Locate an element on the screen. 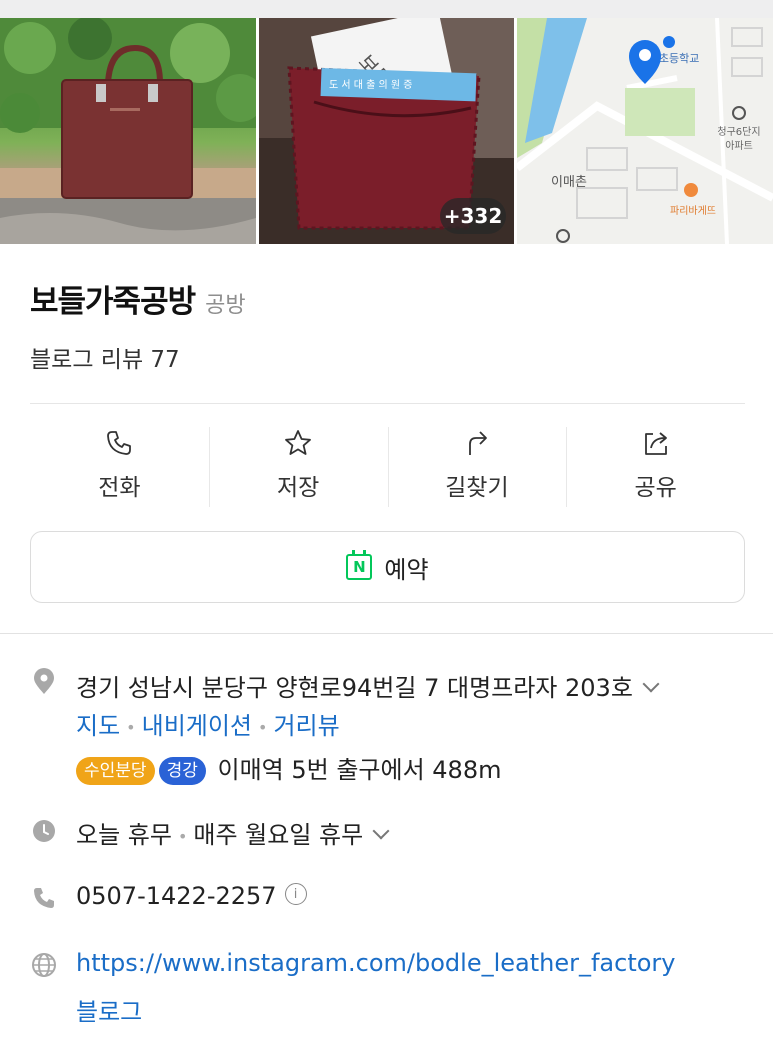 The width and height of the screenshot is (773, 1043). briefcase-image is located at coordinates (128, 131).